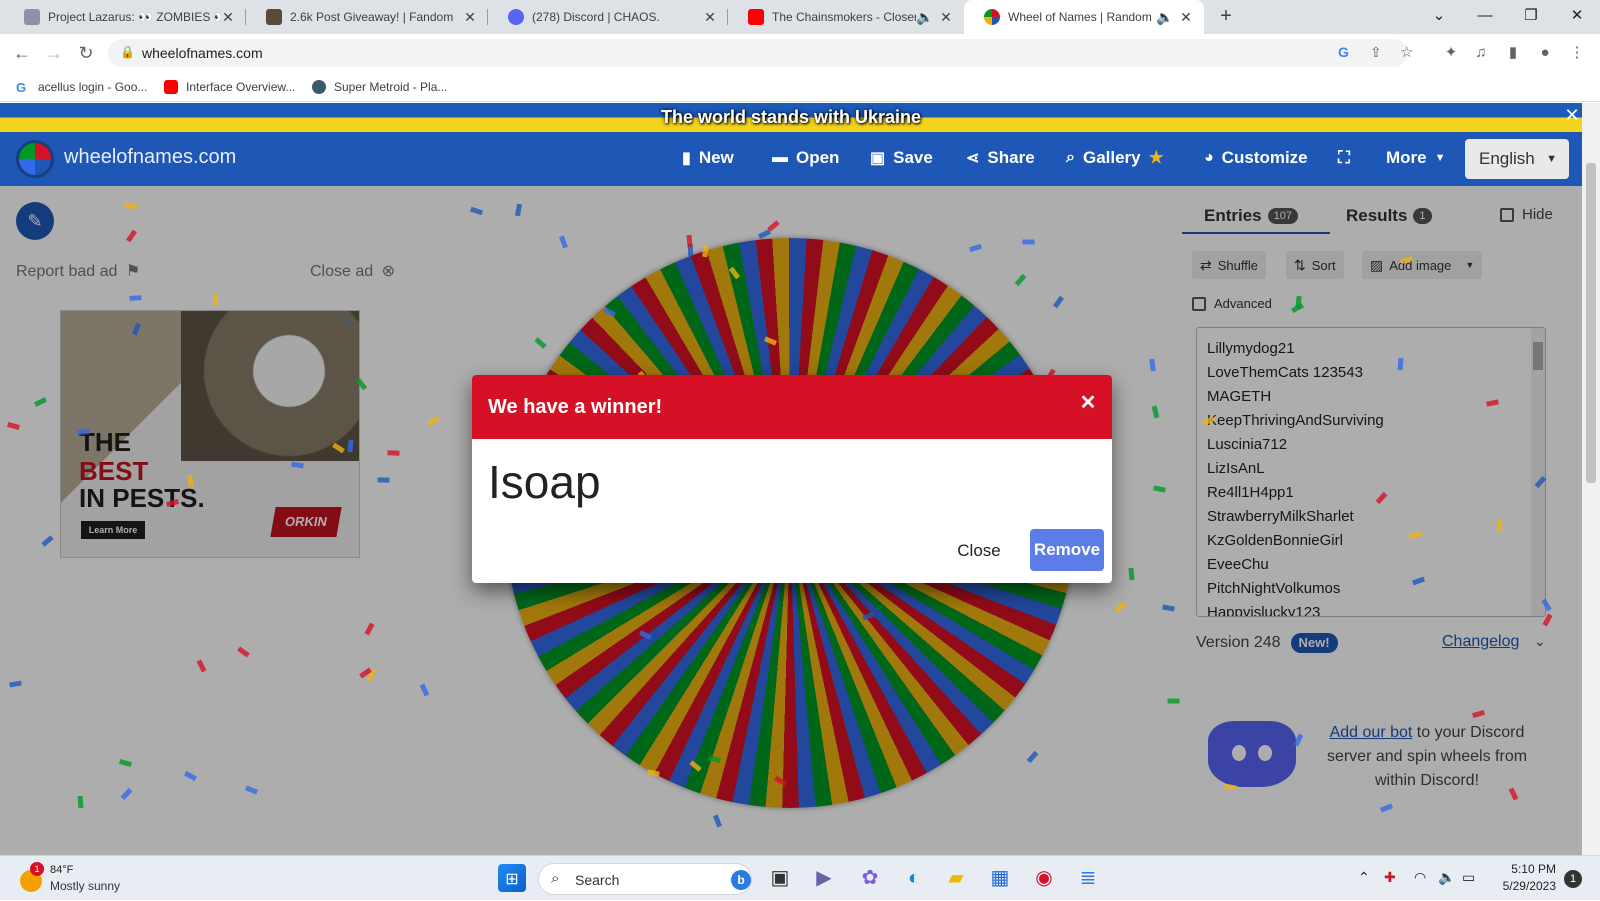  What do you see at coordinates (512, 878) in the screenshot?
I see `start-button: ⊞` at bounding box center [512, 878].